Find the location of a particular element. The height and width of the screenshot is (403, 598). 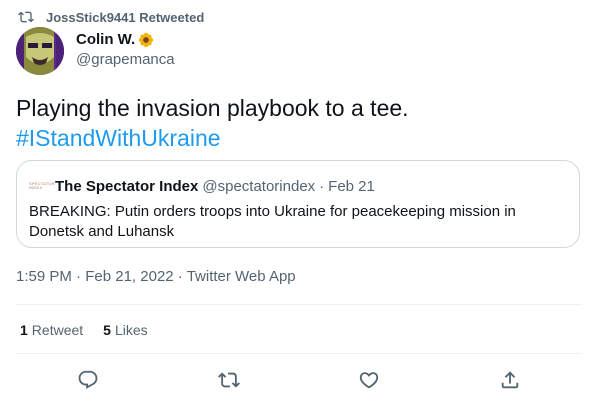

avatar-icon is located at coordinates (40, 51).